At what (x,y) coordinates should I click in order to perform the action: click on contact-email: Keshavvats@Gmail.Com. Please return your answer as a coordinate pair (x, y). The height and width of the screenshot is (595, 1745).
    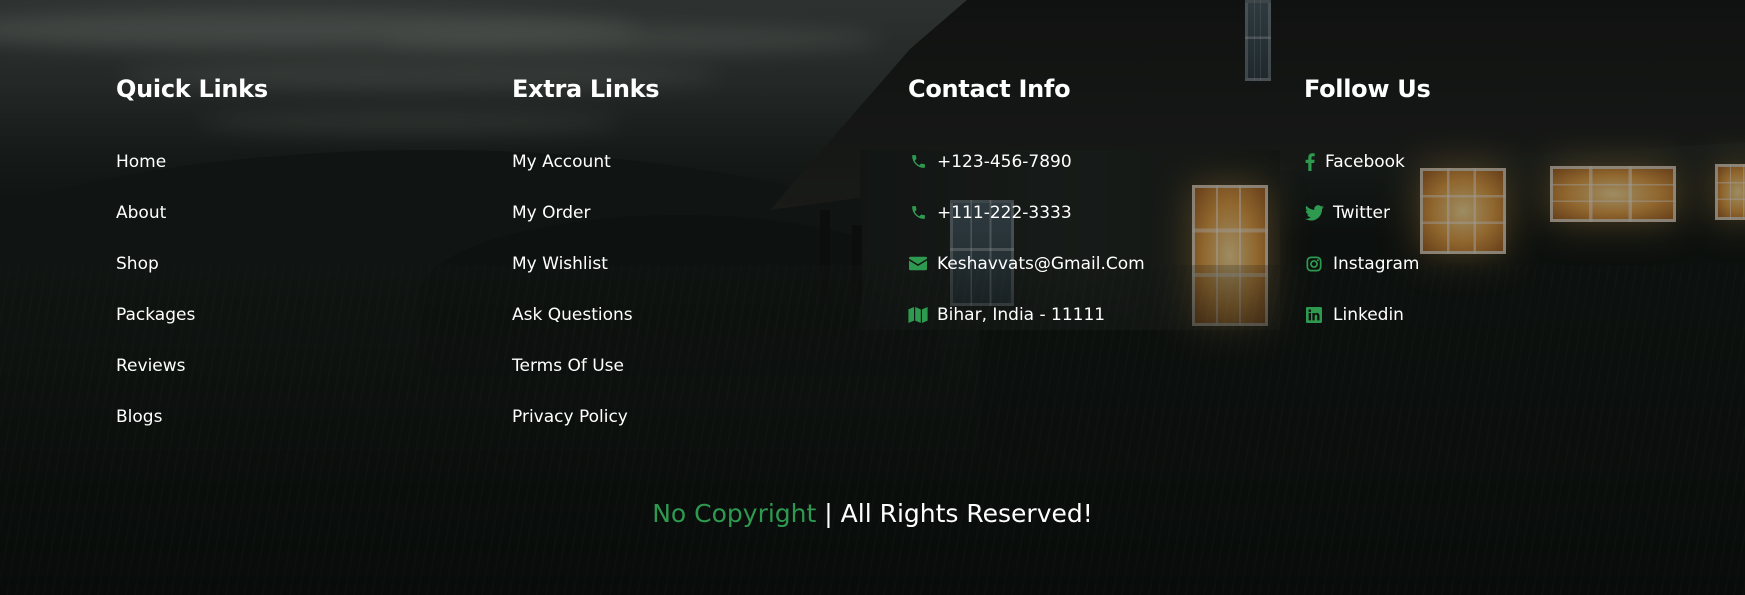
    Looking at the image, I should click on (1078, 263).